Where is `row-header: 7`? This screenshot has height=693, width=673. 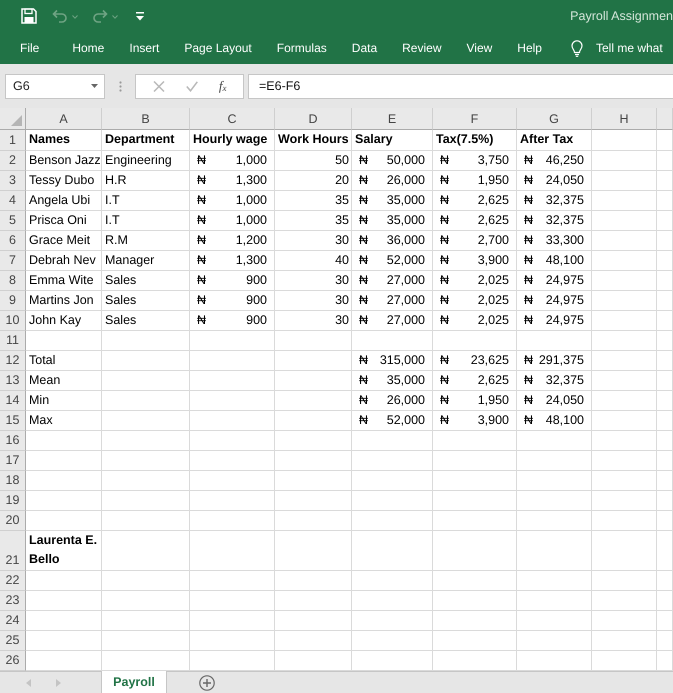 row-header: 7 is located at coordinates (13, 260).